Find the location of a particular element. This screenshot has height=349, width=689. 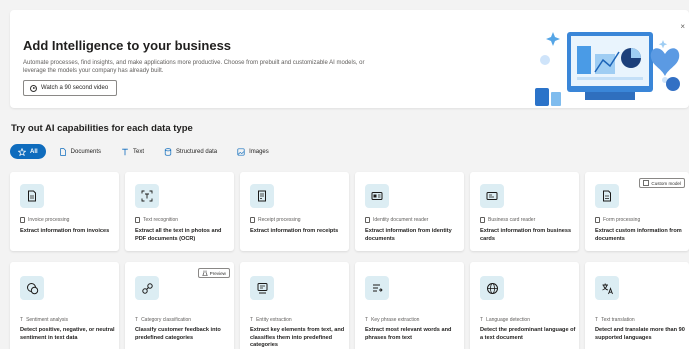

card-category: Text recognition is located at coordinates (156, 220).